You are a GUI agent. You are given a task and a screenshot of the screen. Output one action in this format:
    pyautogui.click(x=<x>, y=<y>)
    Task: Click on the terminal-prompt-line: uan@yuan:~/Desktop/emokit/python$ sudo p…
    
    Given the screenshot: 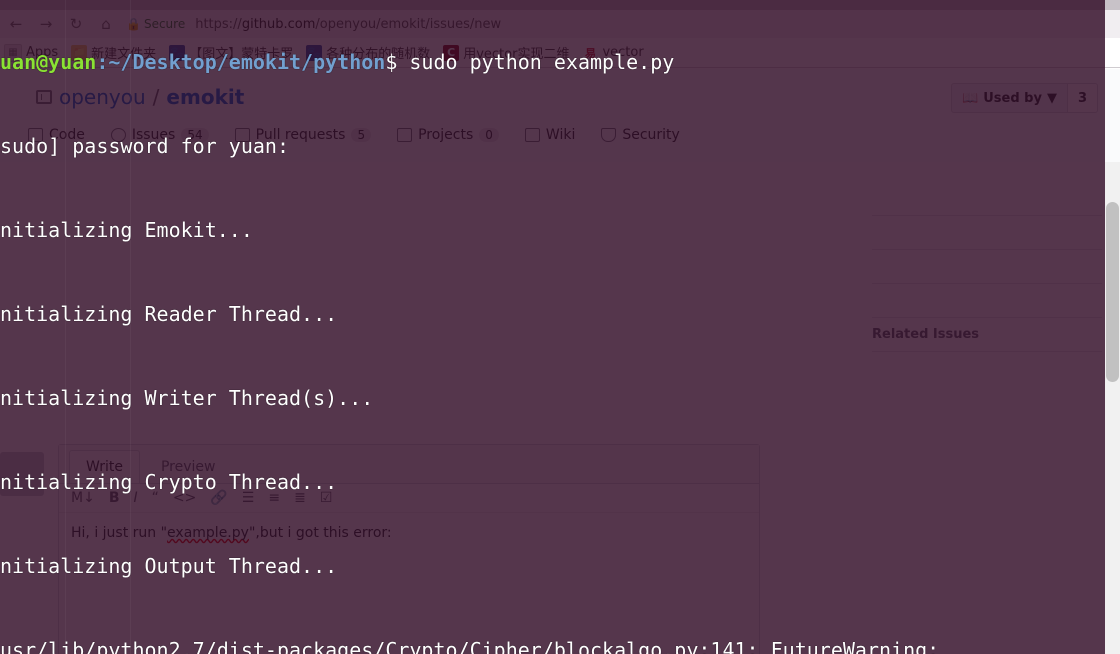 What is the action you would take?
    pyautogui.click(x=552, y=62)
    